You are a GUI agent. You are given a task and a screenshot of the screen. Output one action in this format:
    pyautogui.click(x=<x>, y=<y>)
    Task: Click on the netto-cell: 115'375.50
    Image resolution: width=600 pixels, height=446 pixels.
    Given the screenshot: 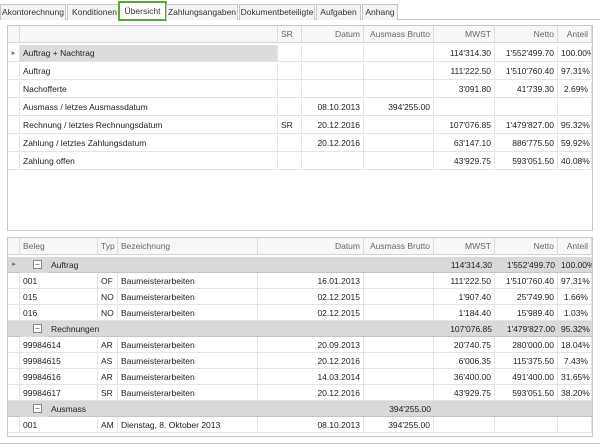 What is the action you would take?
    pyautogui.click(x=526, y=361)
    